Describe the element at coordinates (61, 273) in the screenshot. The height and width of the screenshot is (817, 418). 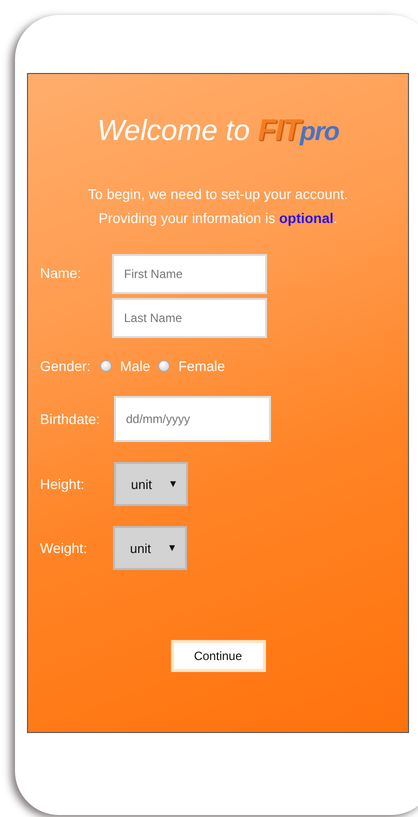
I see `field-label: Name:` at that location.